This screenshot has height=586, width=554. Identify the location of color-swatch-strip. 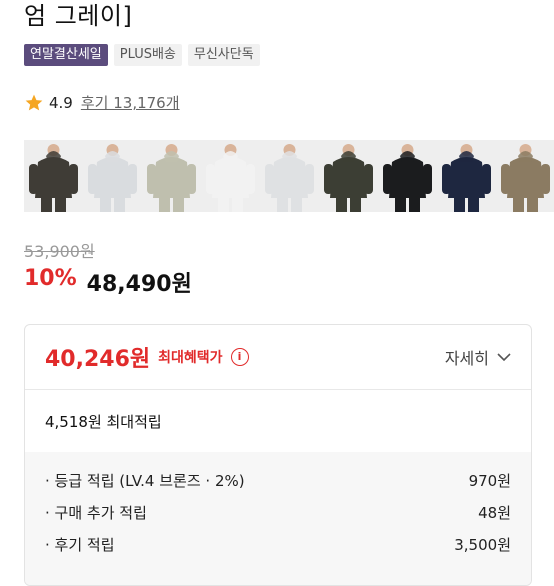
(289, 176).